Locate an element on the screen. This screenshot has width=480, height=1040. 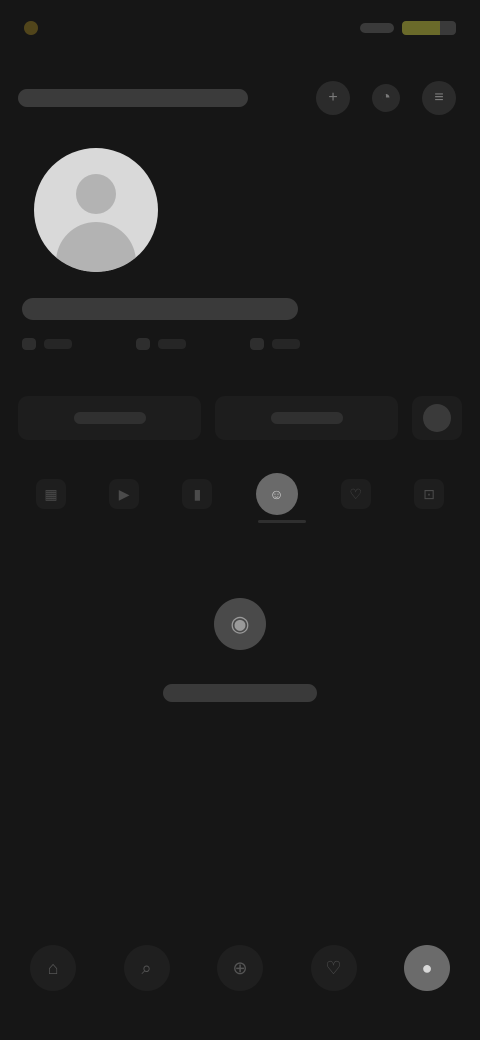
empty-state: ◉ is located at coordinates (240, 650).